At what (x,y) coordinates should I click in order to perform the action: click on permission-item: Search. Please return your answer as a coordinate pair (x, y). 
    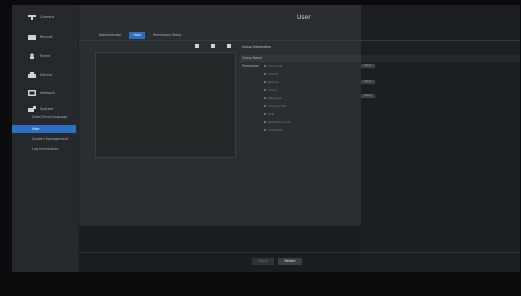
    Looking at the image, I should click on (271, 74).